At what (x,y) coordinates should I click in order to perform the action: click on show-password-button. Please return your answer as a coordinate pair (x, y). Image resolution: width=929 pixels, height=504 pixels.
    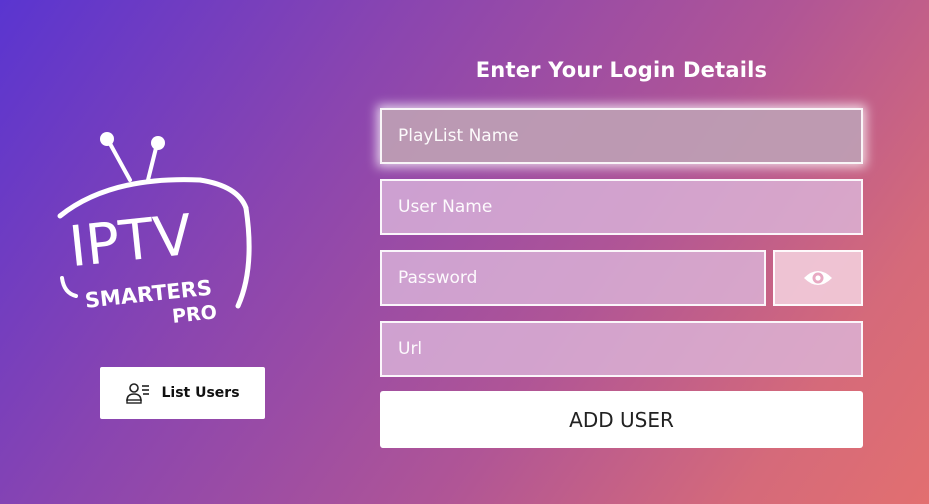
    Looking at the image, I should click on (818, 278).